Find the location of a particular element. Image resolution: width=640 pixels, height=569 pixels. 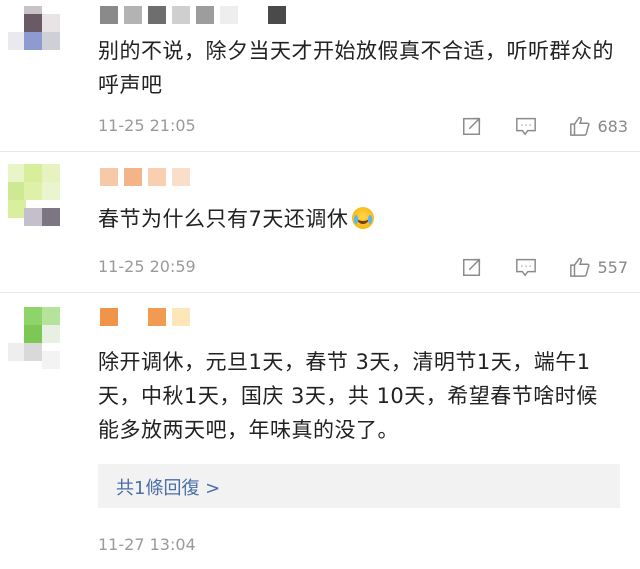

like-count: 557 is located at coordinates (612, 267).